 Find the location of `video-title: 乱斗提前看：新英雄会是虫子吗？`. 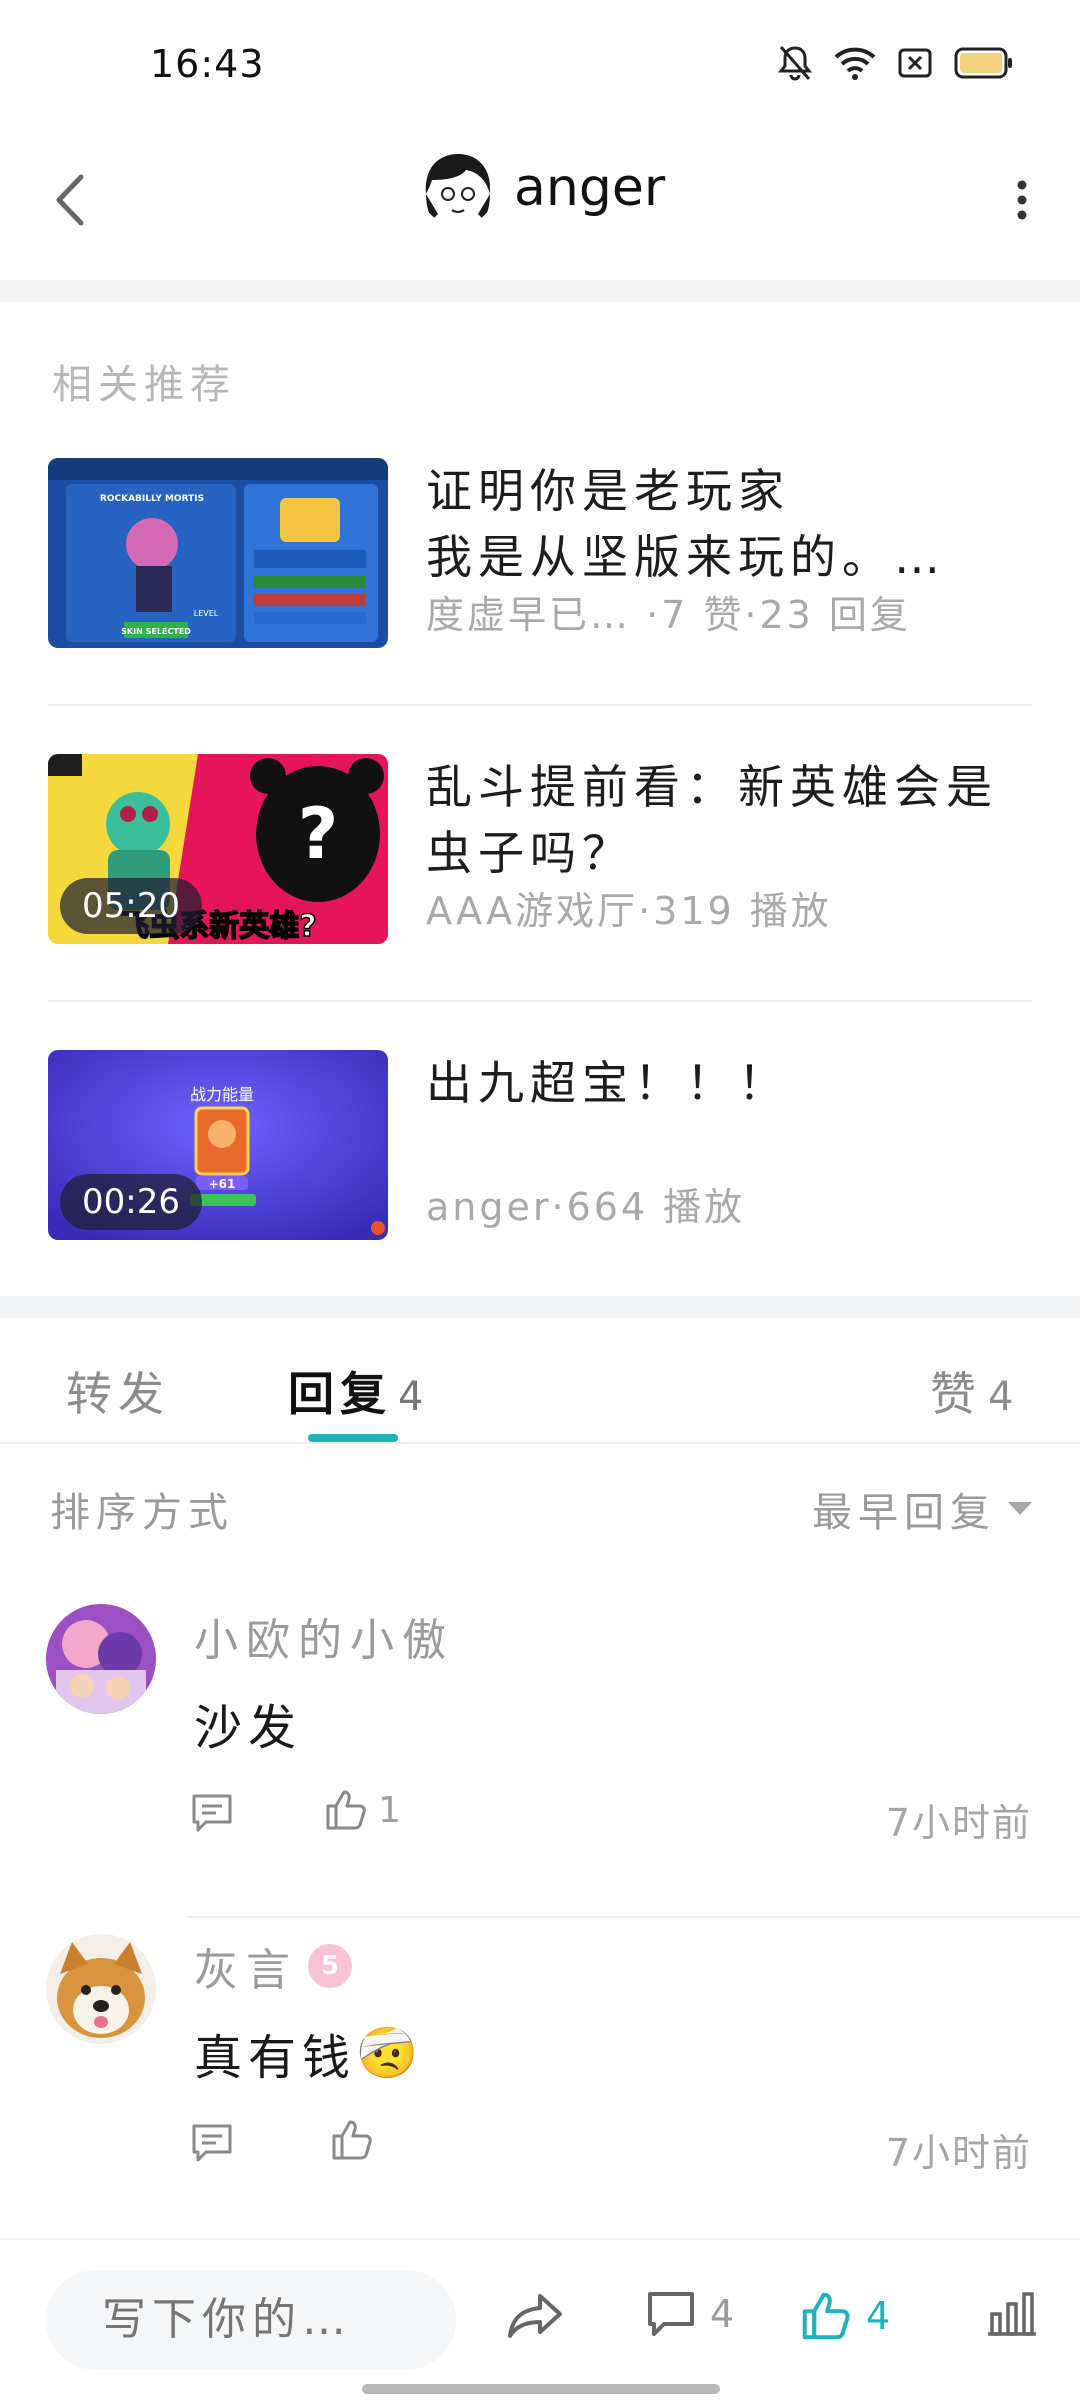

video-title: 乱斗提前看：新英雄会是虫子吗？ is located at coordinates (731, 820).